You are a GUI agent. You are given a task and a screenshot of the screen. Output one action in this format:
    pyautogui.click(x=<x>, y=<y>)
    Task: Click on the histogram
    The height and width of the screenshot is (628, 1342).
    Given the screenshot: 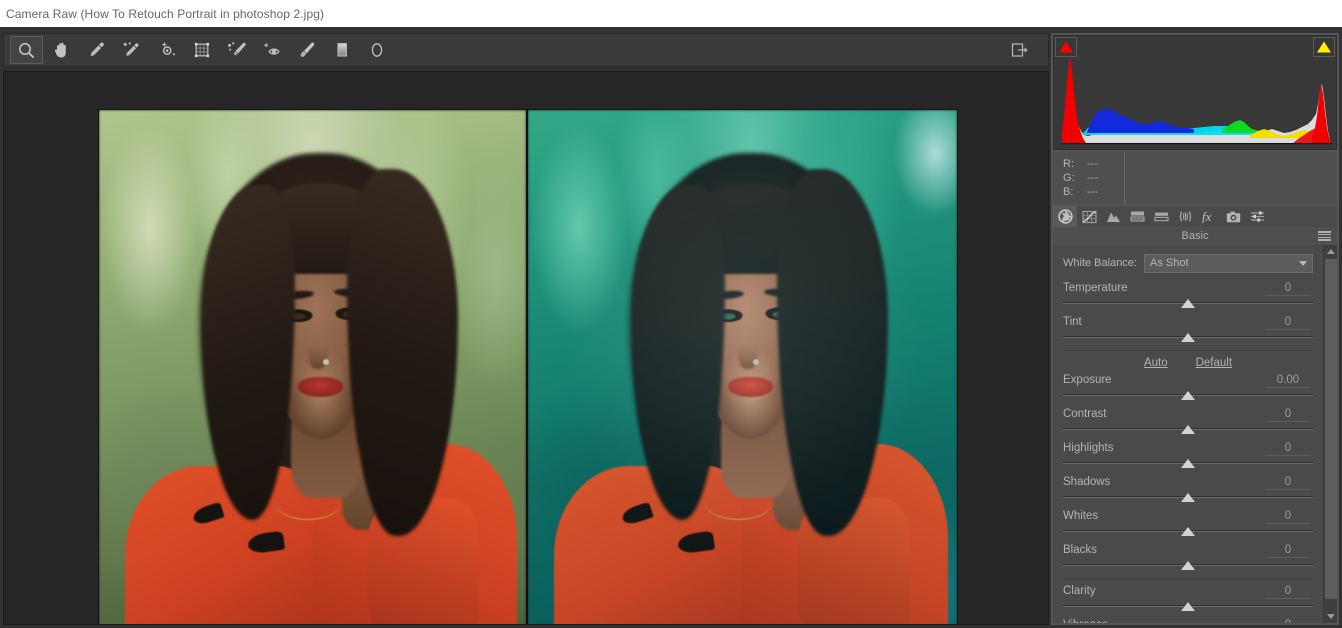 What is the action you would take?
    pyautogui.click(x=1195, y=92)
    